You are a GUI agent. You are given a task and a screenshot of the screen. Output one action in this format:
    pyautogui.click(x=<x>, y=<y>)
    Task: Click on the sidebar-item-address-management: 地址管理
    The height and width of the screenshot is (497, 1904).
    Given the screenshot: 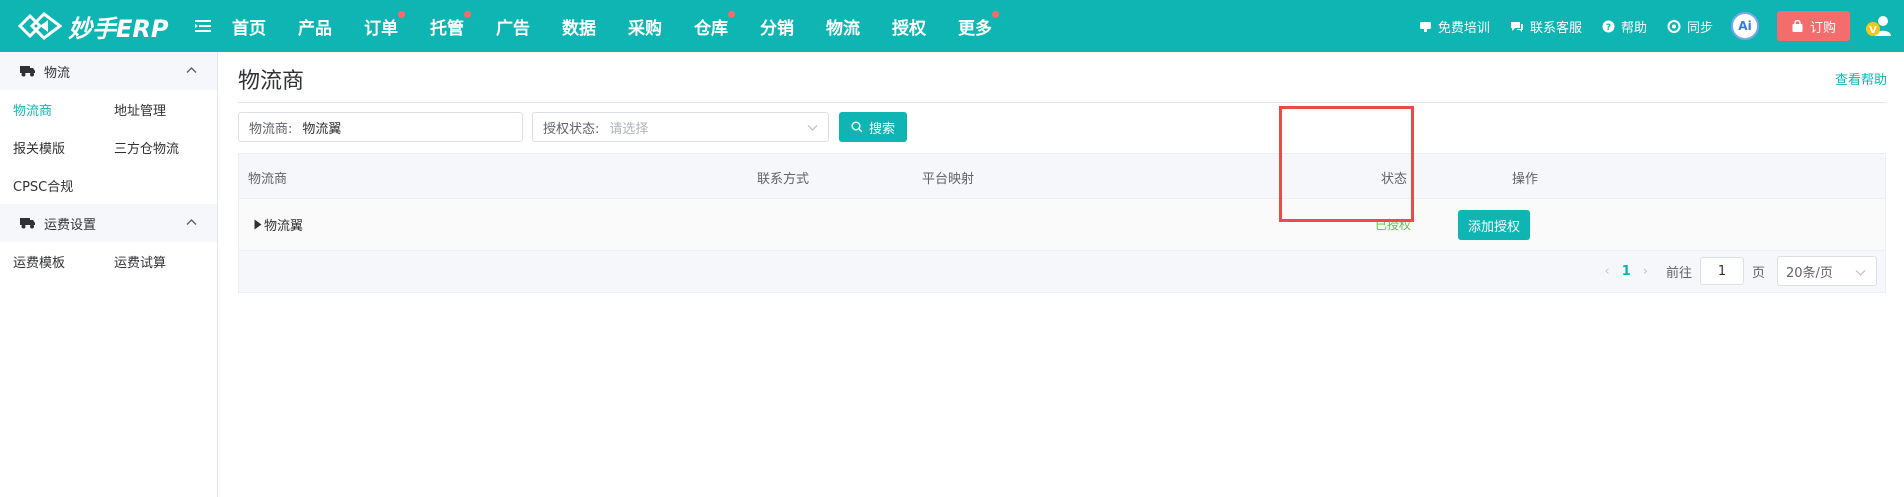 What is the action you would take?
    pyautogui.click(x=164, y=109)
    